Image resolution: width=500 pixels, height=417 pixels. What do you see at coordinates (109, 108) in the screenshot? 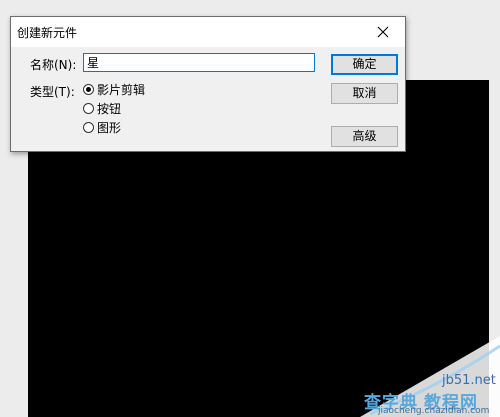
I see `type-option-label: 按钮` at bounding box center [109, 108].